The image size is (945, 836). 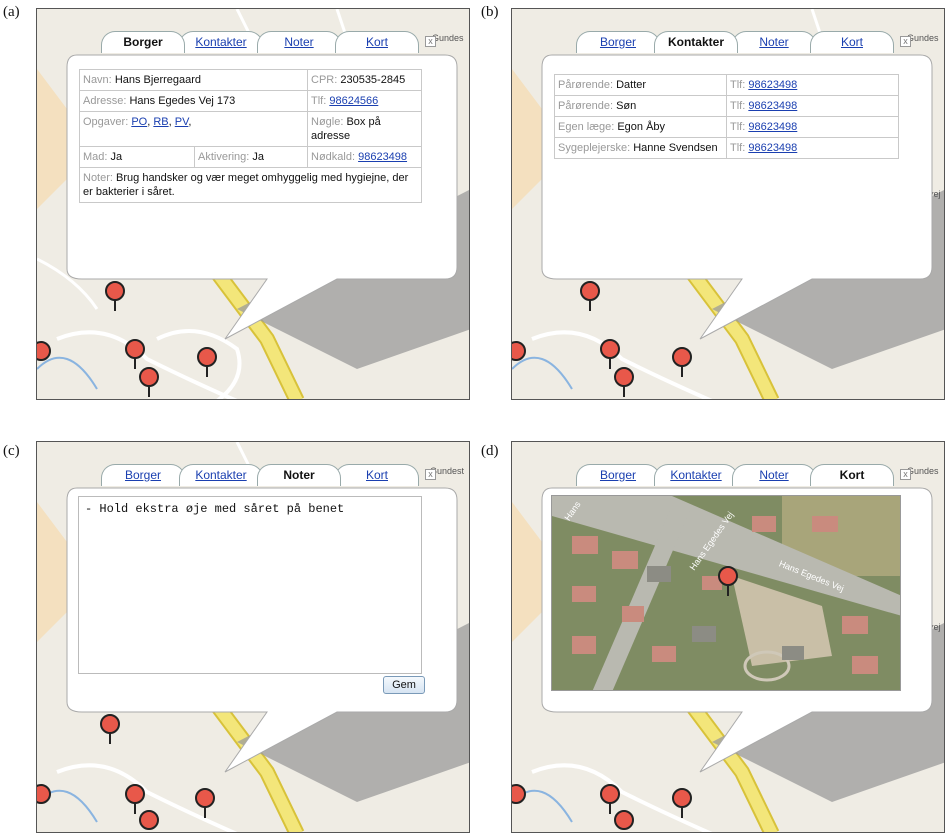 What do you see at coordinates (299, 475) in the screenshot?
I see `tab-noter: Noter` at bounding box center [299, 475].